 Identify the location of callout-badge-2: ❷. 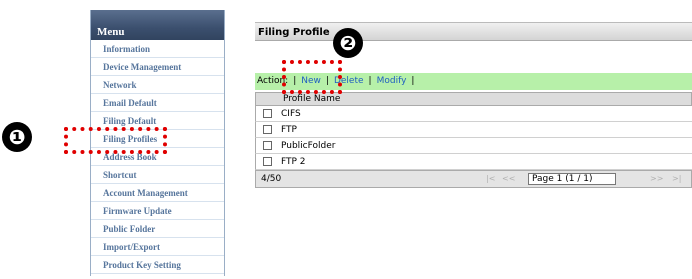
(348, 43).